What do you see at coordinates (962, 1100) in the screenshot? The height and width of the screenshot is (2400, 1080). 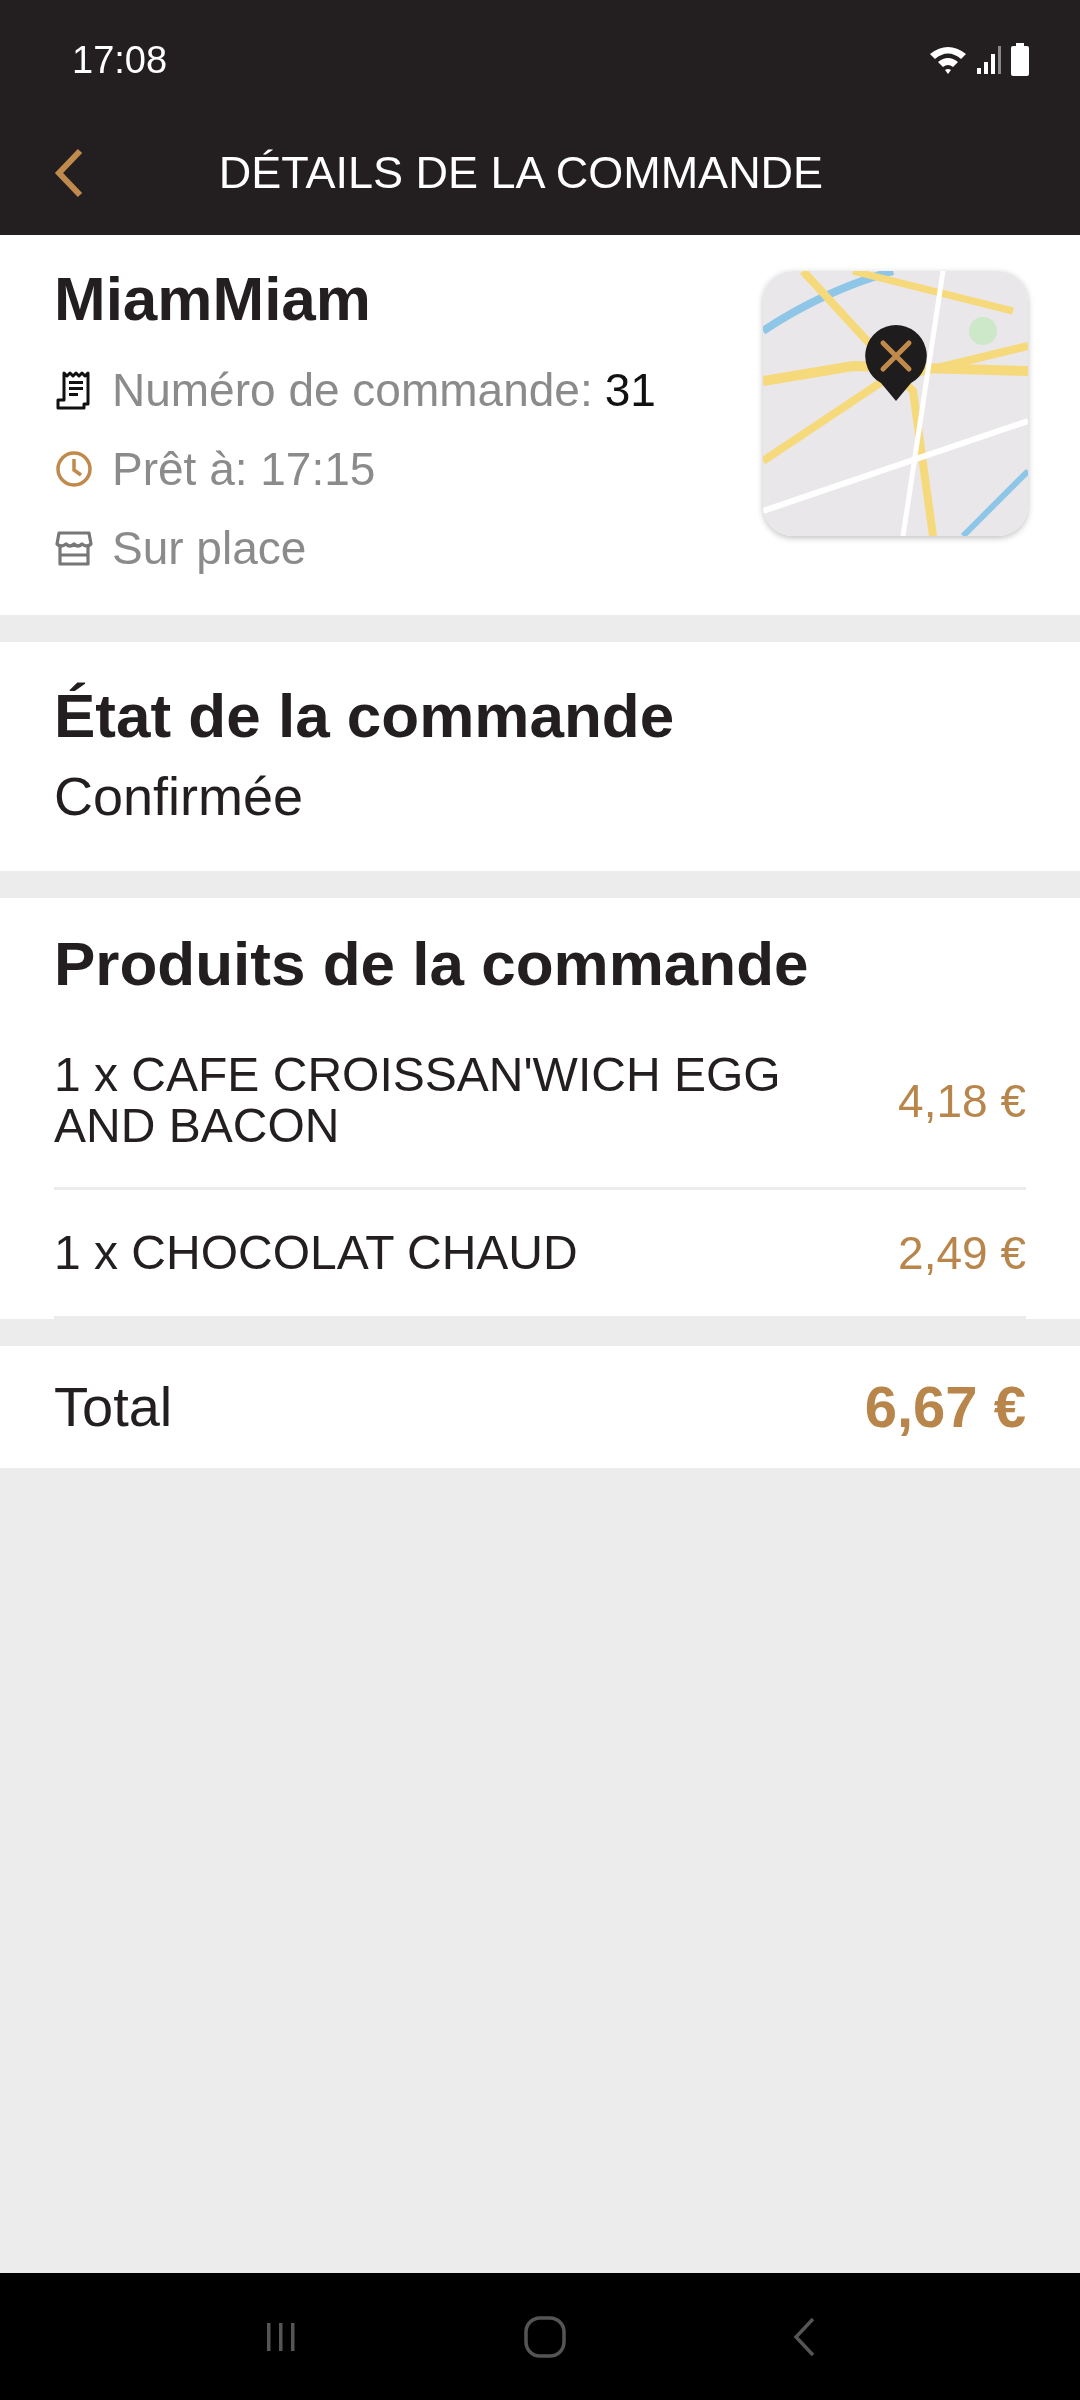 I see `product-price: 4,18 €` at bounding box center [962, 1100].